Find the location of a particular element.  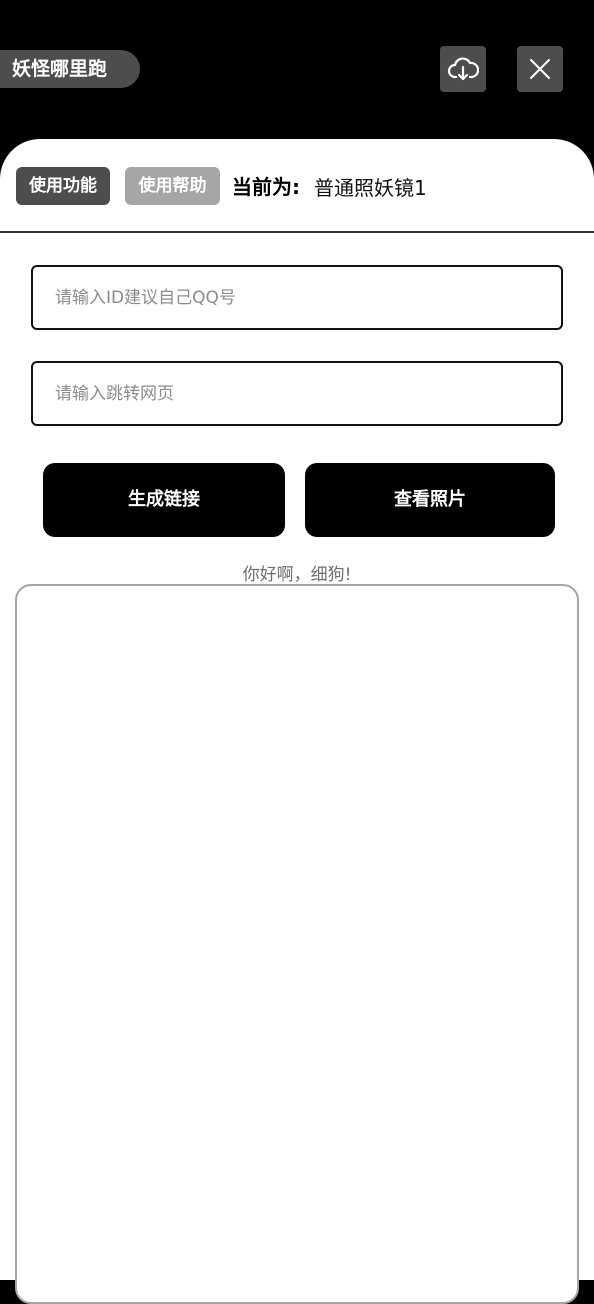

cloud-download-button is located at coordinates (463, 69).